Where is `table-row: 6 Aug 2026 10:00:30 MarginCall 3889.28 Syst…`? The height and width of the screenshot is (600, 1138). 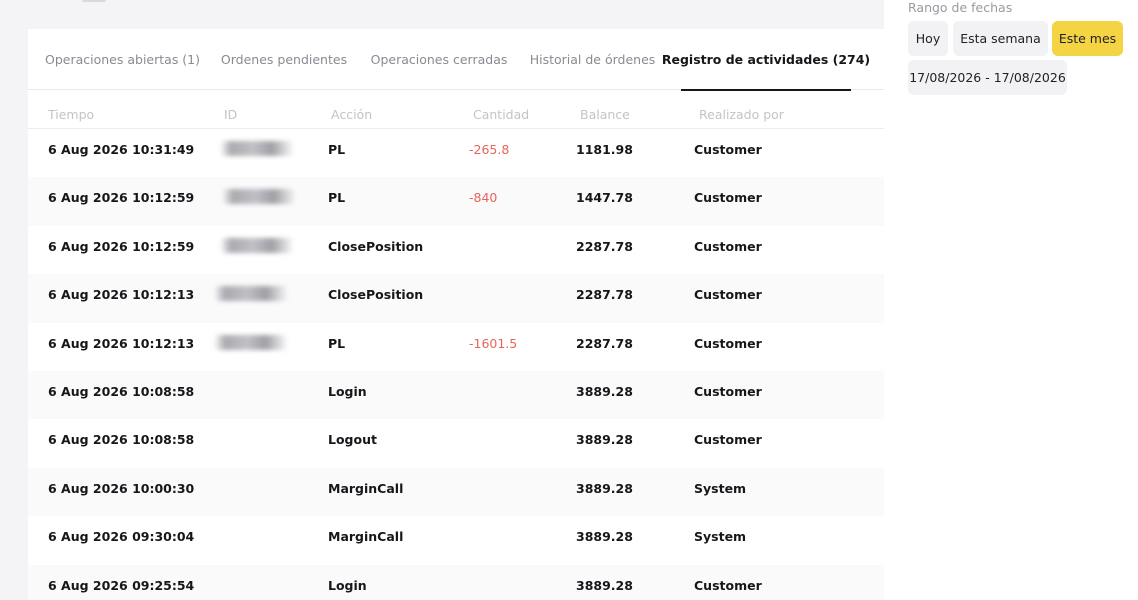
table-row: 6 Aug 2026 10:00:30 MarginCall 3889.28 Syst… is located at coordinates (456, 492).